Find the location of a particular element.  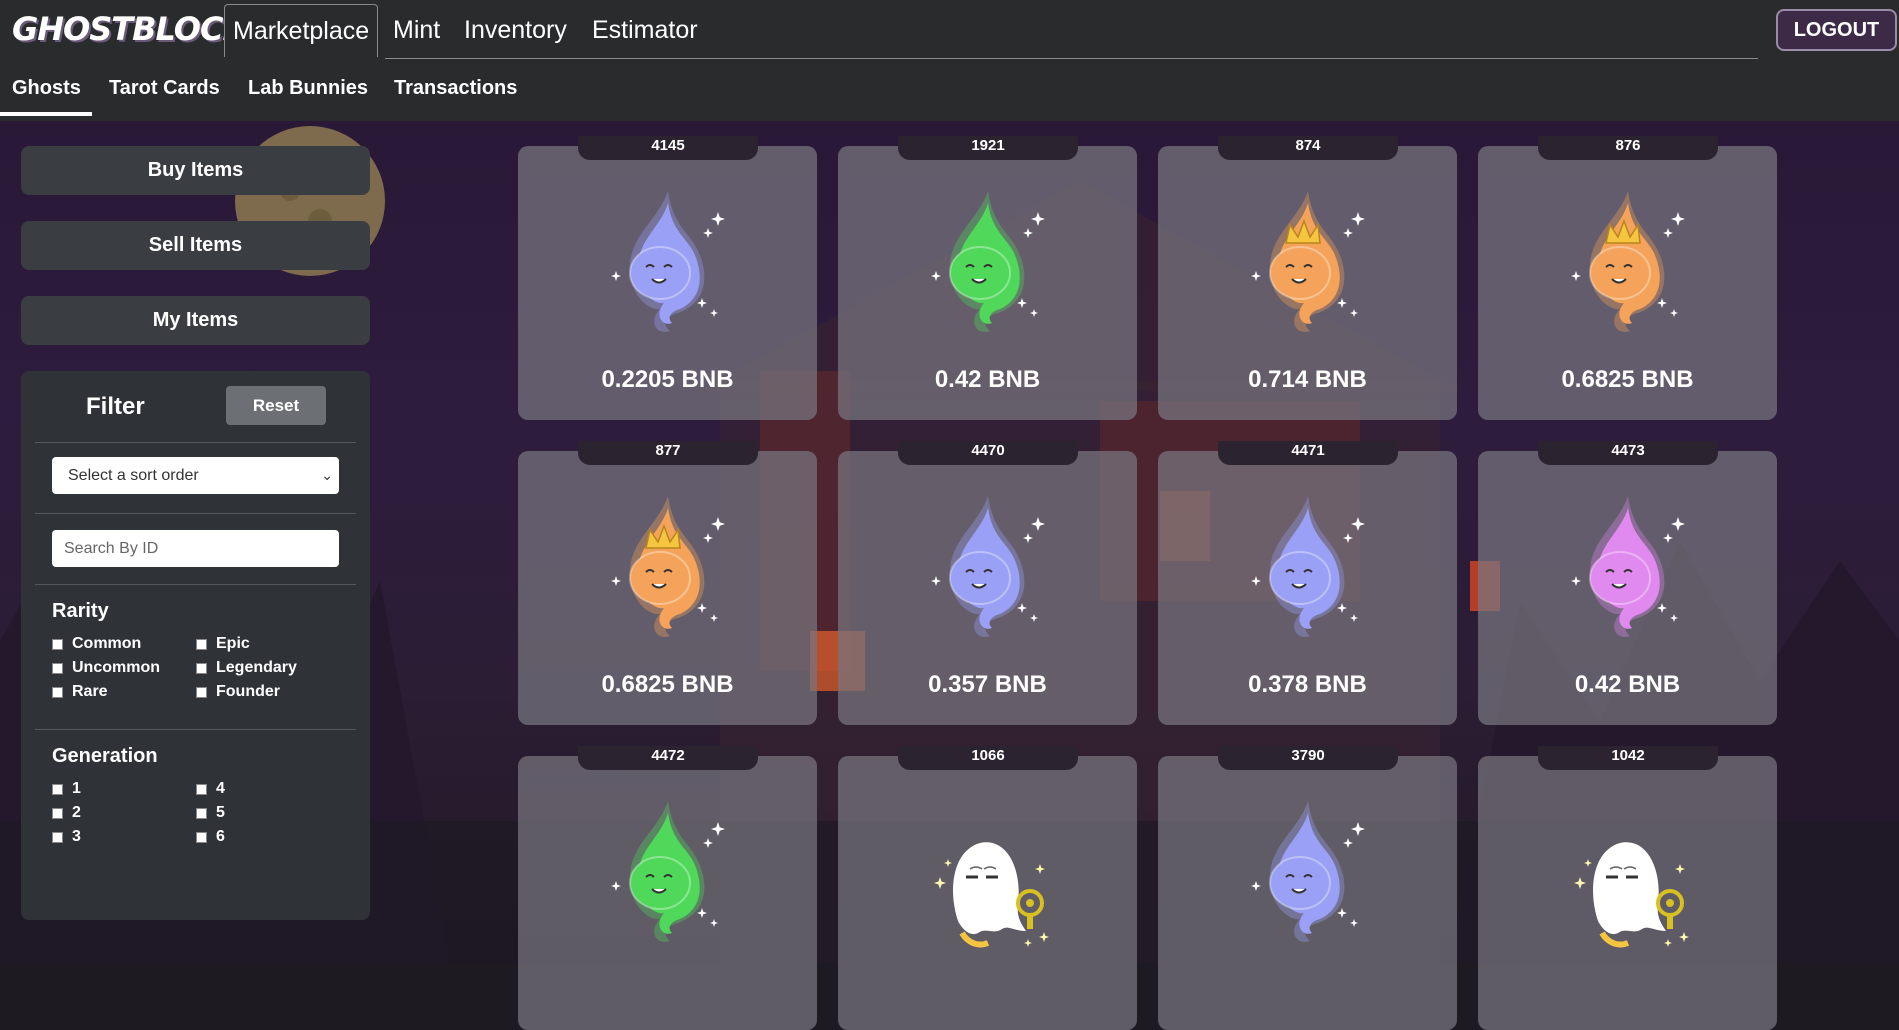

checkbox-label: Common is located at coordinates (107, 643).